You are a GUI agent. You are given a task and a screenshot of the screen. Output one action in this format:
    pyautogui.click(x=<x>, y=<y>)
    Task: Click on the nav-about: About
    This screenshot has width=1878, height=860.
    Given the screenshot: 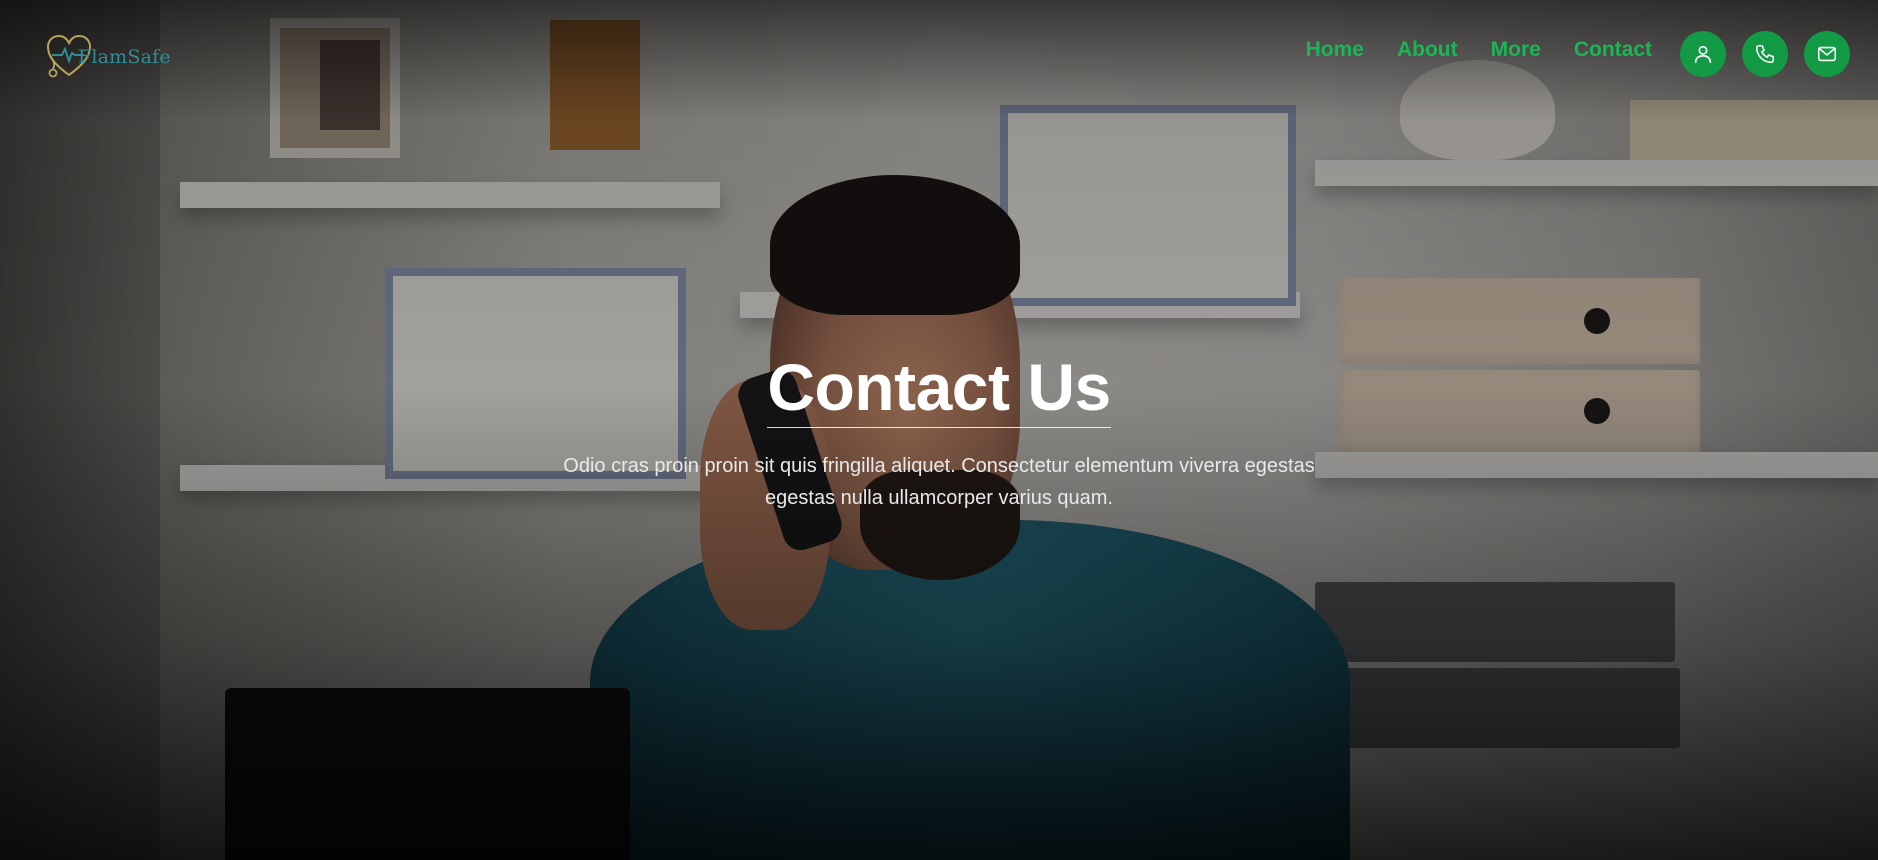 What is the action you would take?
    pyautogui.click(x=1427, y=50)
    